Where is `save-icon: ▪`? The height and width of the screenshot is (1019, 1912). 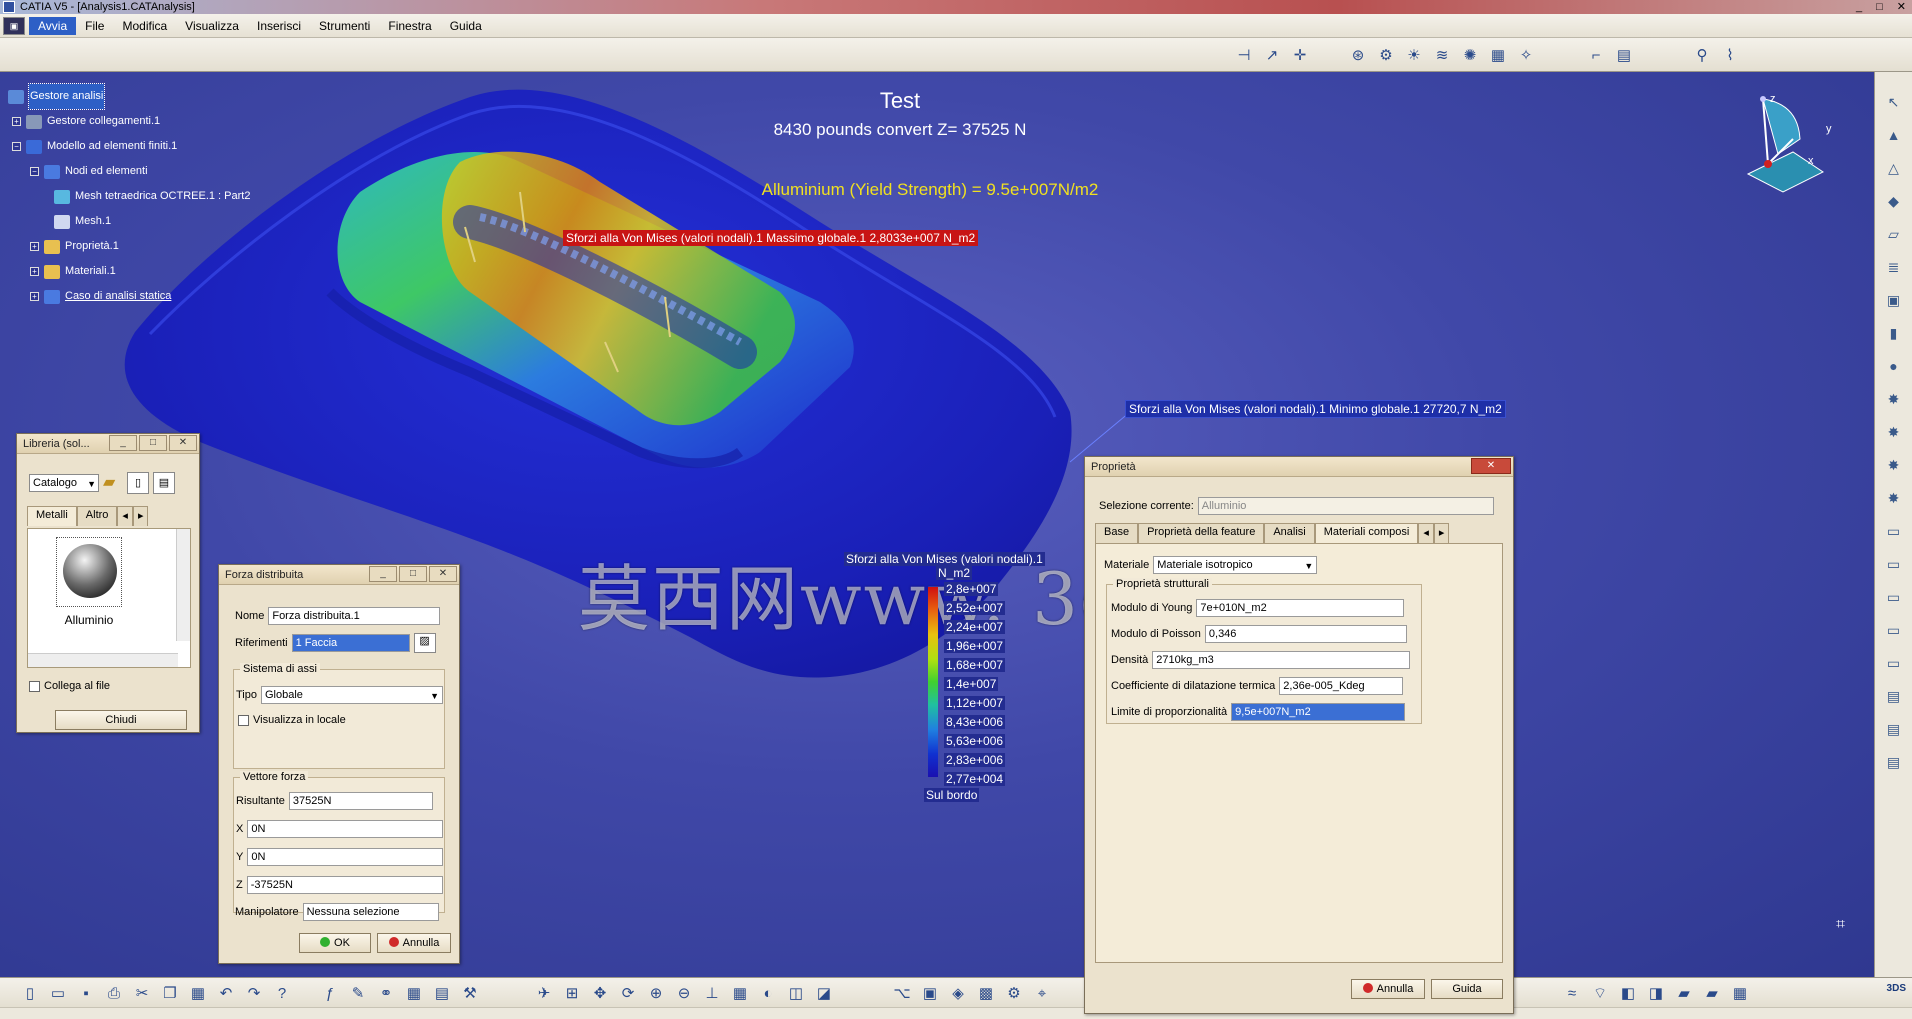
save-icon: ▪ is located at coordinates (86, 993).